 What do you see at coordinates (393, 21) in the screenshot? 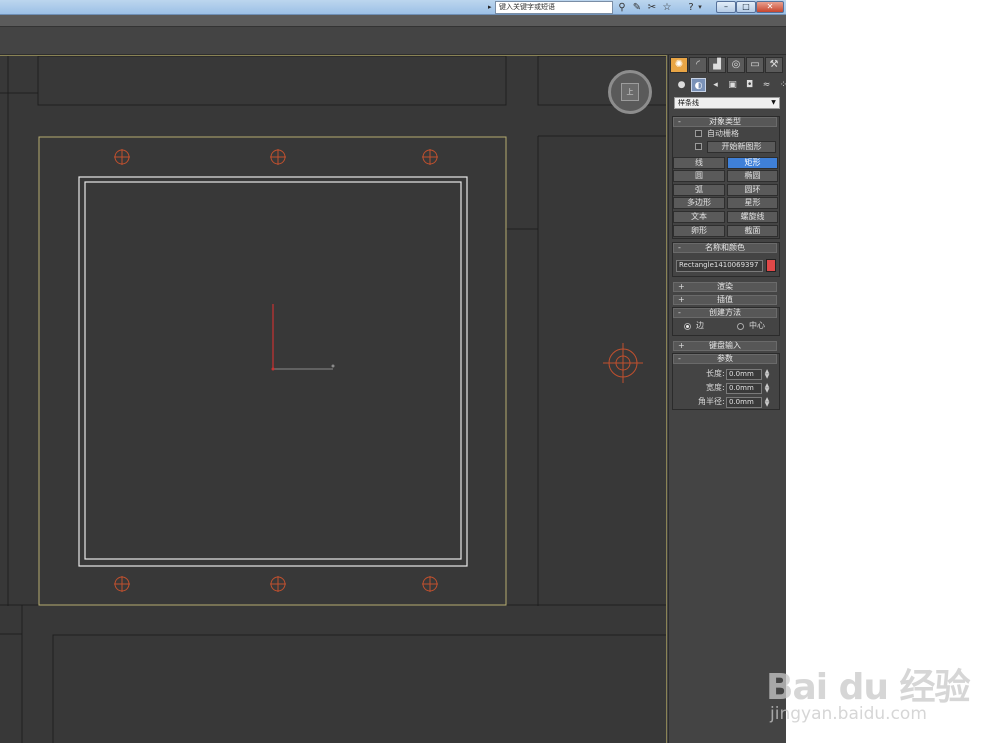
I see `menu-bar` at bounding box center [393, 21].